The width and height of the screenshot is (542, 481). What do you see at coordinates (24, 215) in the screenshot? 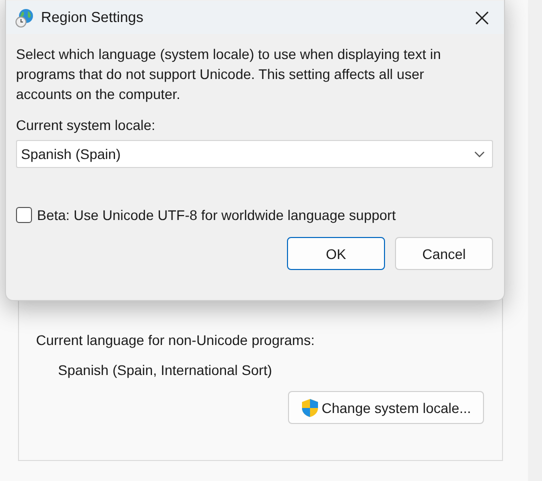
I see `utf8-checkbox` at bounding box center [24, 215].